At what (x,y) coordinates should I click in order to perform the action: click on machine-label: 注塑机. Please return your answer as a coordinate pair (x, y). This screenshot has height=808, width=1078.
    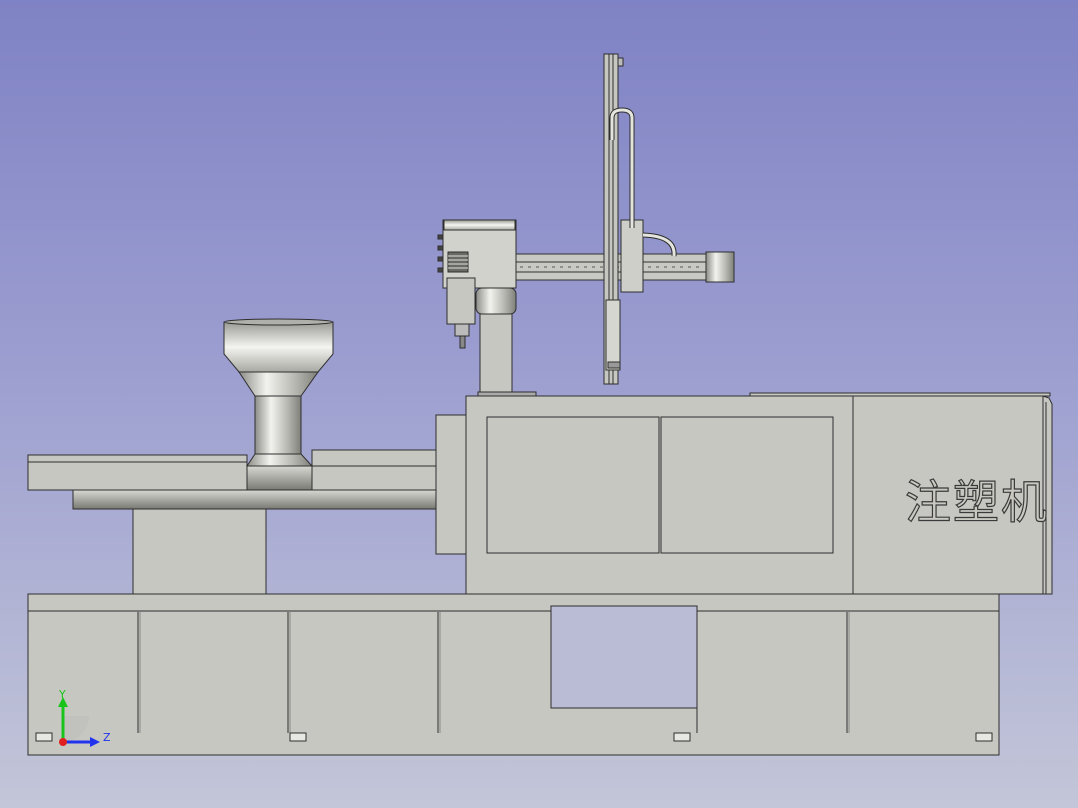
    Looking at the image, I should click on (976, 501).